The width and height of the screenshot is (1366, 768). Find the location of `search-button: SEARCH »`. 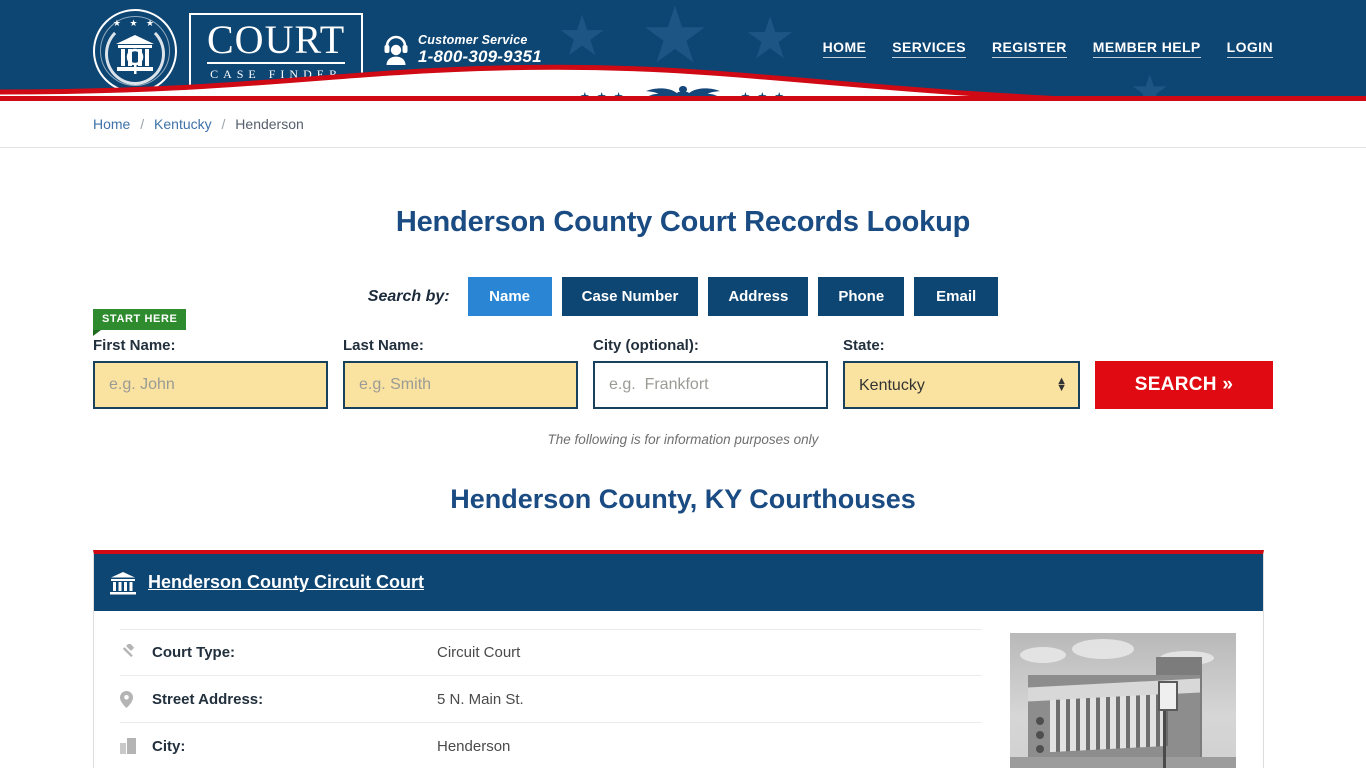

search-button: SEARCH » is located at coordinates (1184, 385).